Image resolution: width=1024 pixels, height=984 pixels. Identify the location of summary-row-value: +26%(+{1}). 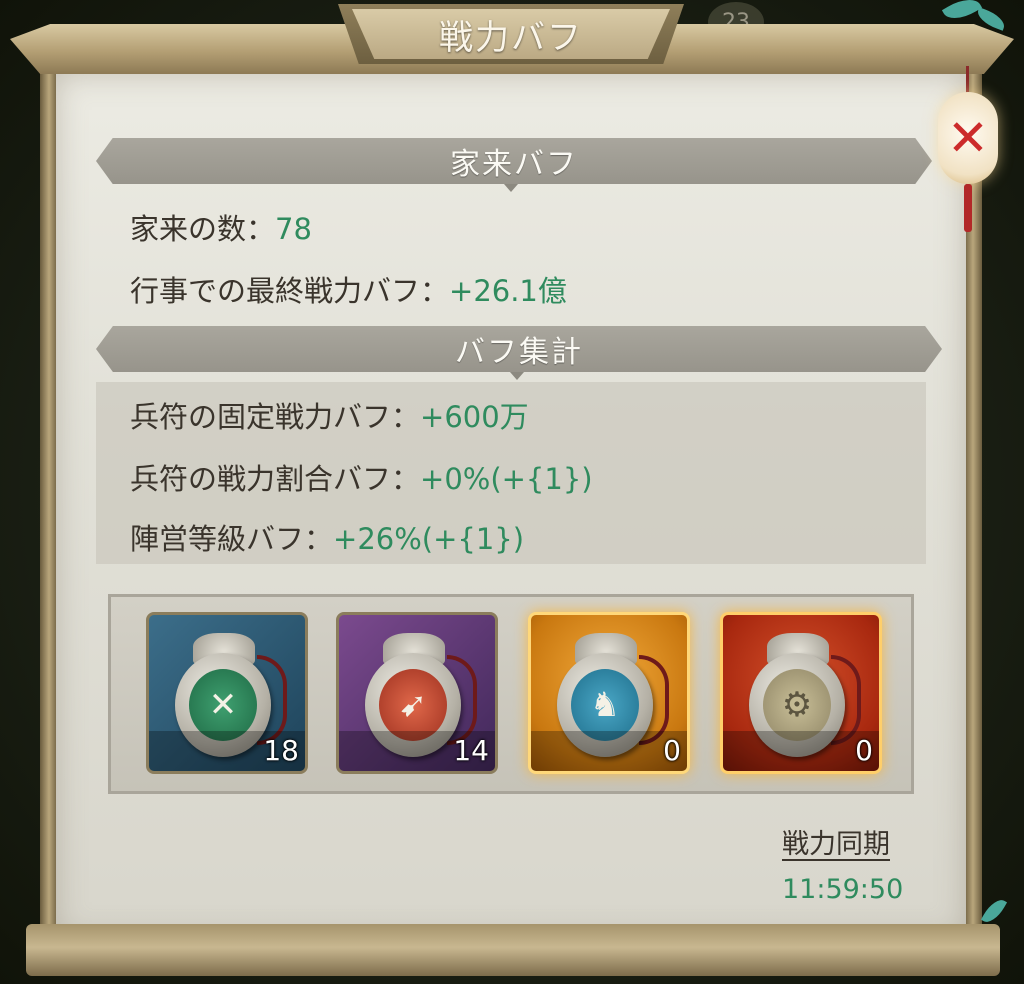
(429, 539).